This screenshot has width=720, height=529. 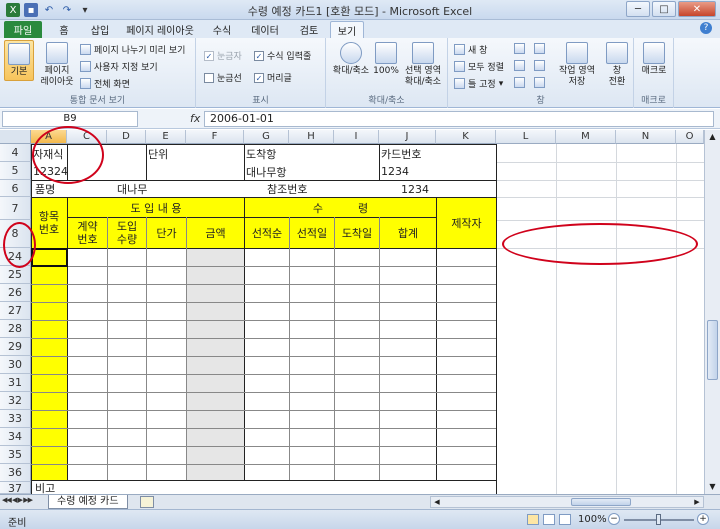 I want to click on row-header: 27, so click(x=15, y=311).